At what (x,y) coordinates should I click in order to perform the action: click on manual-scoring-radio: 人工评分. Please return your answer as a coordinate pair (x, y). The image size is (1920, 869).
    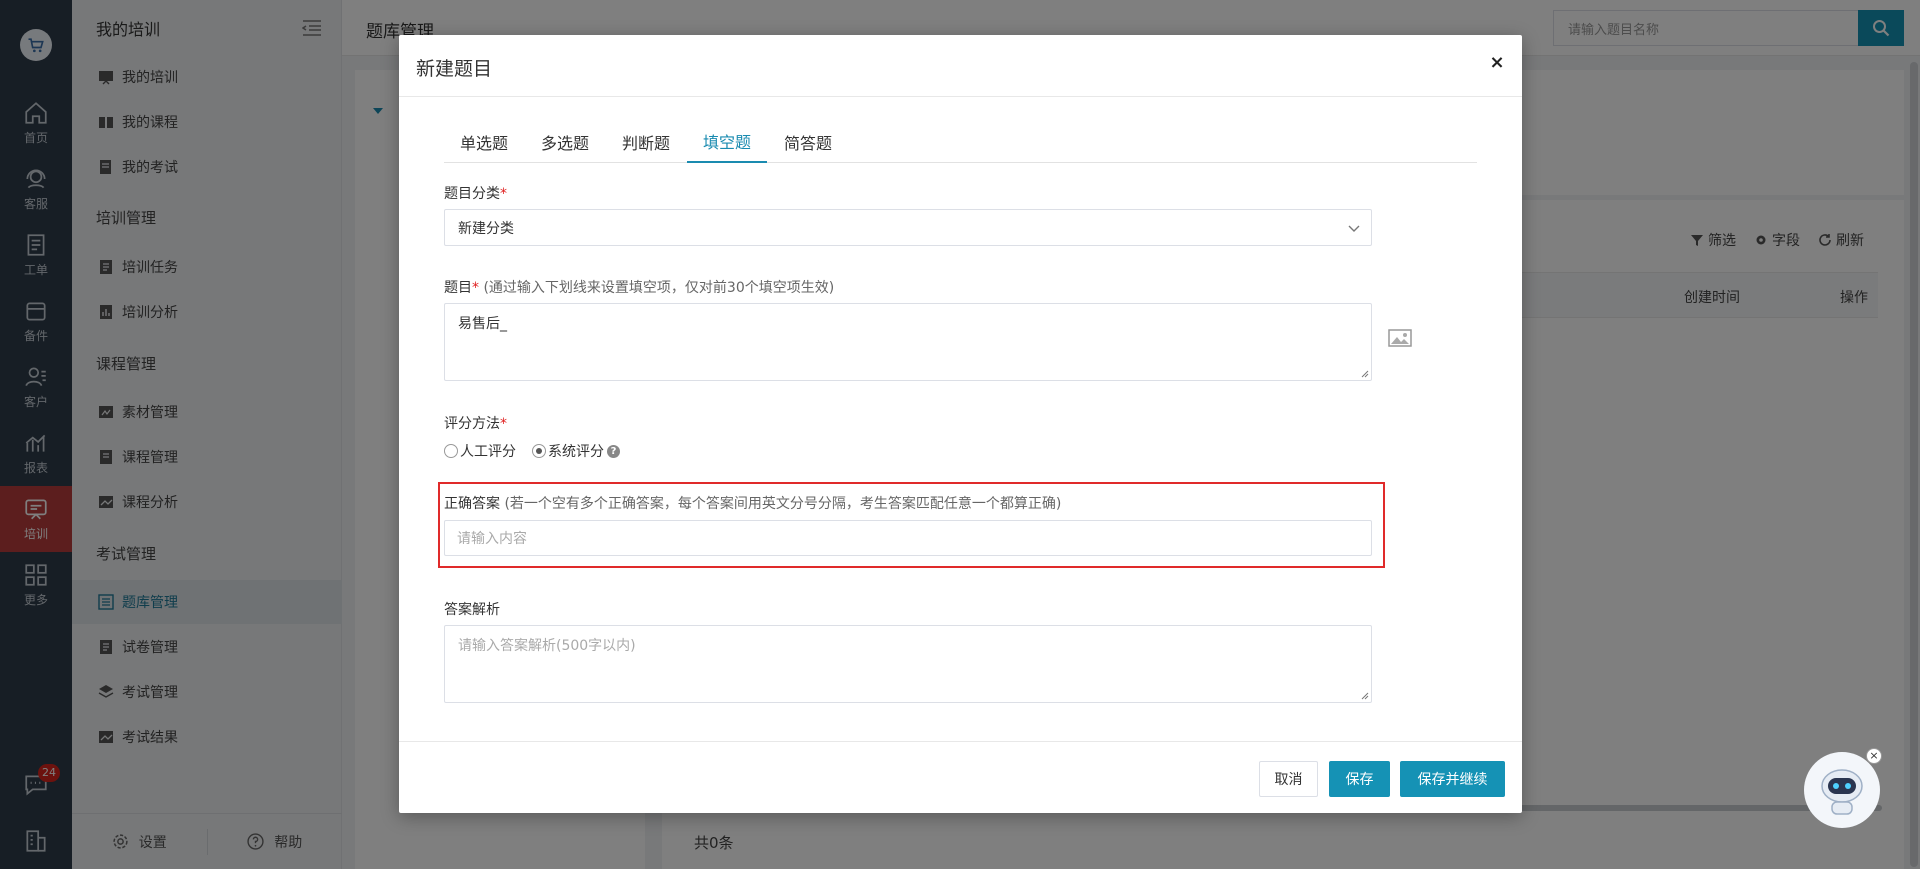
    Looking at the image, I should click on (480, 451).